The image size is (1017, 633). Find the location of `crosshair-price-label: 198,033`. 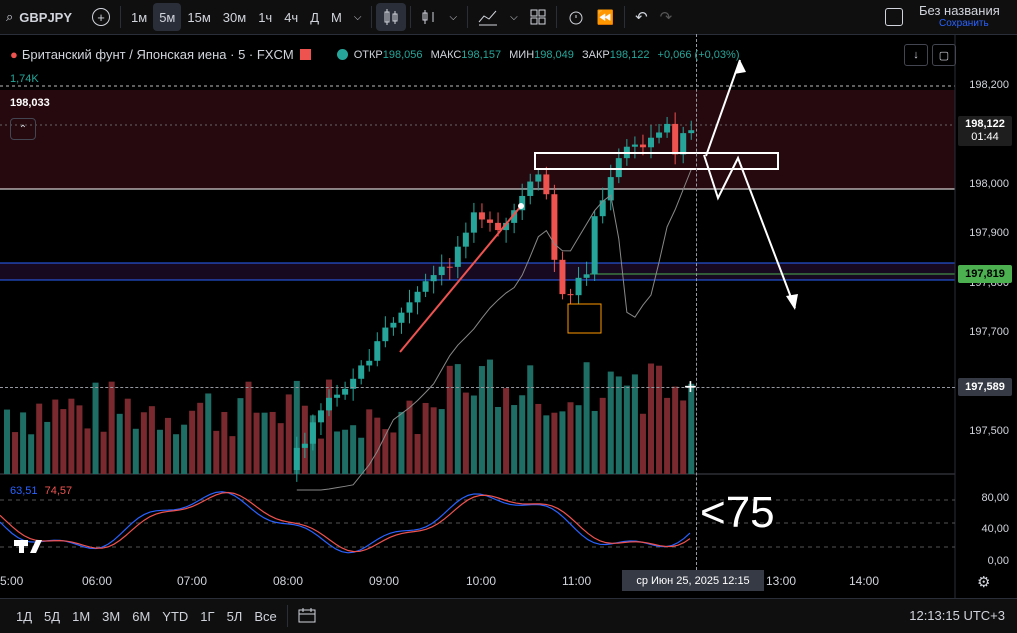

crosshair-price-label: 198,033 is located at coordinates (30, 103).